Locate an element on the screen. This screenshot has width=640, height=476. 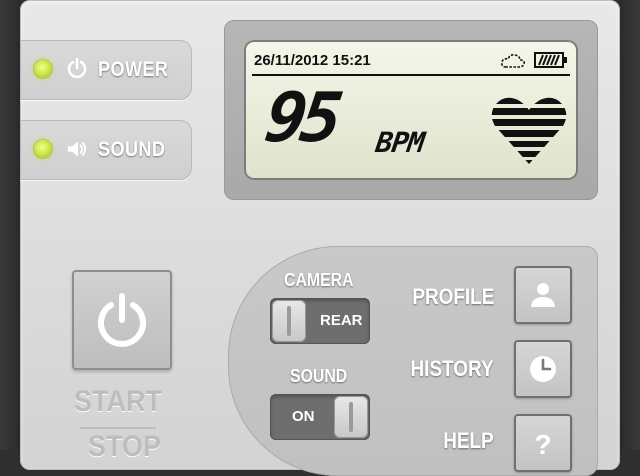
bpm-unit: BPM is located at coordinates (399, 142).